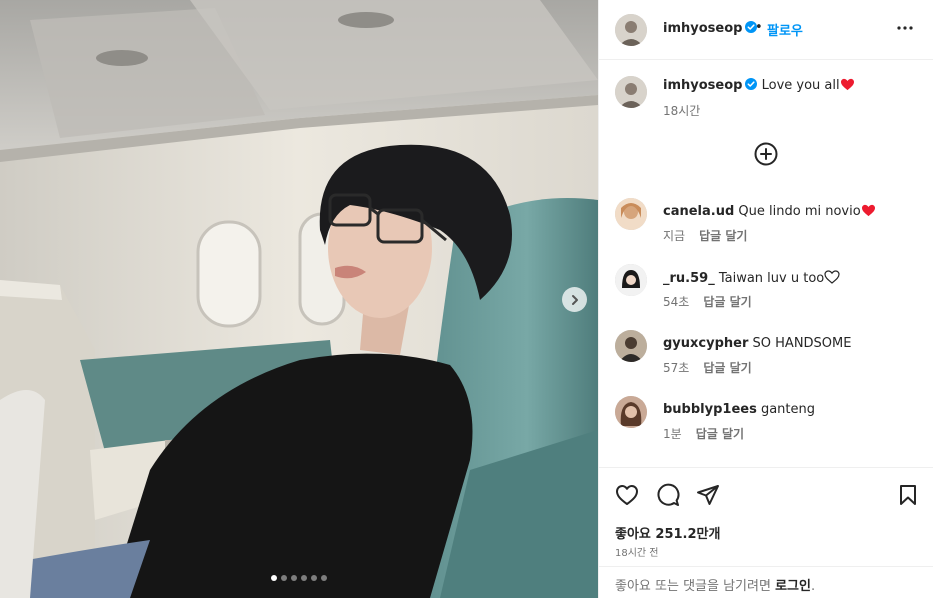  I want to click on comment-line: _ru.59_ Taiwan luv u too, so click(751, 278).